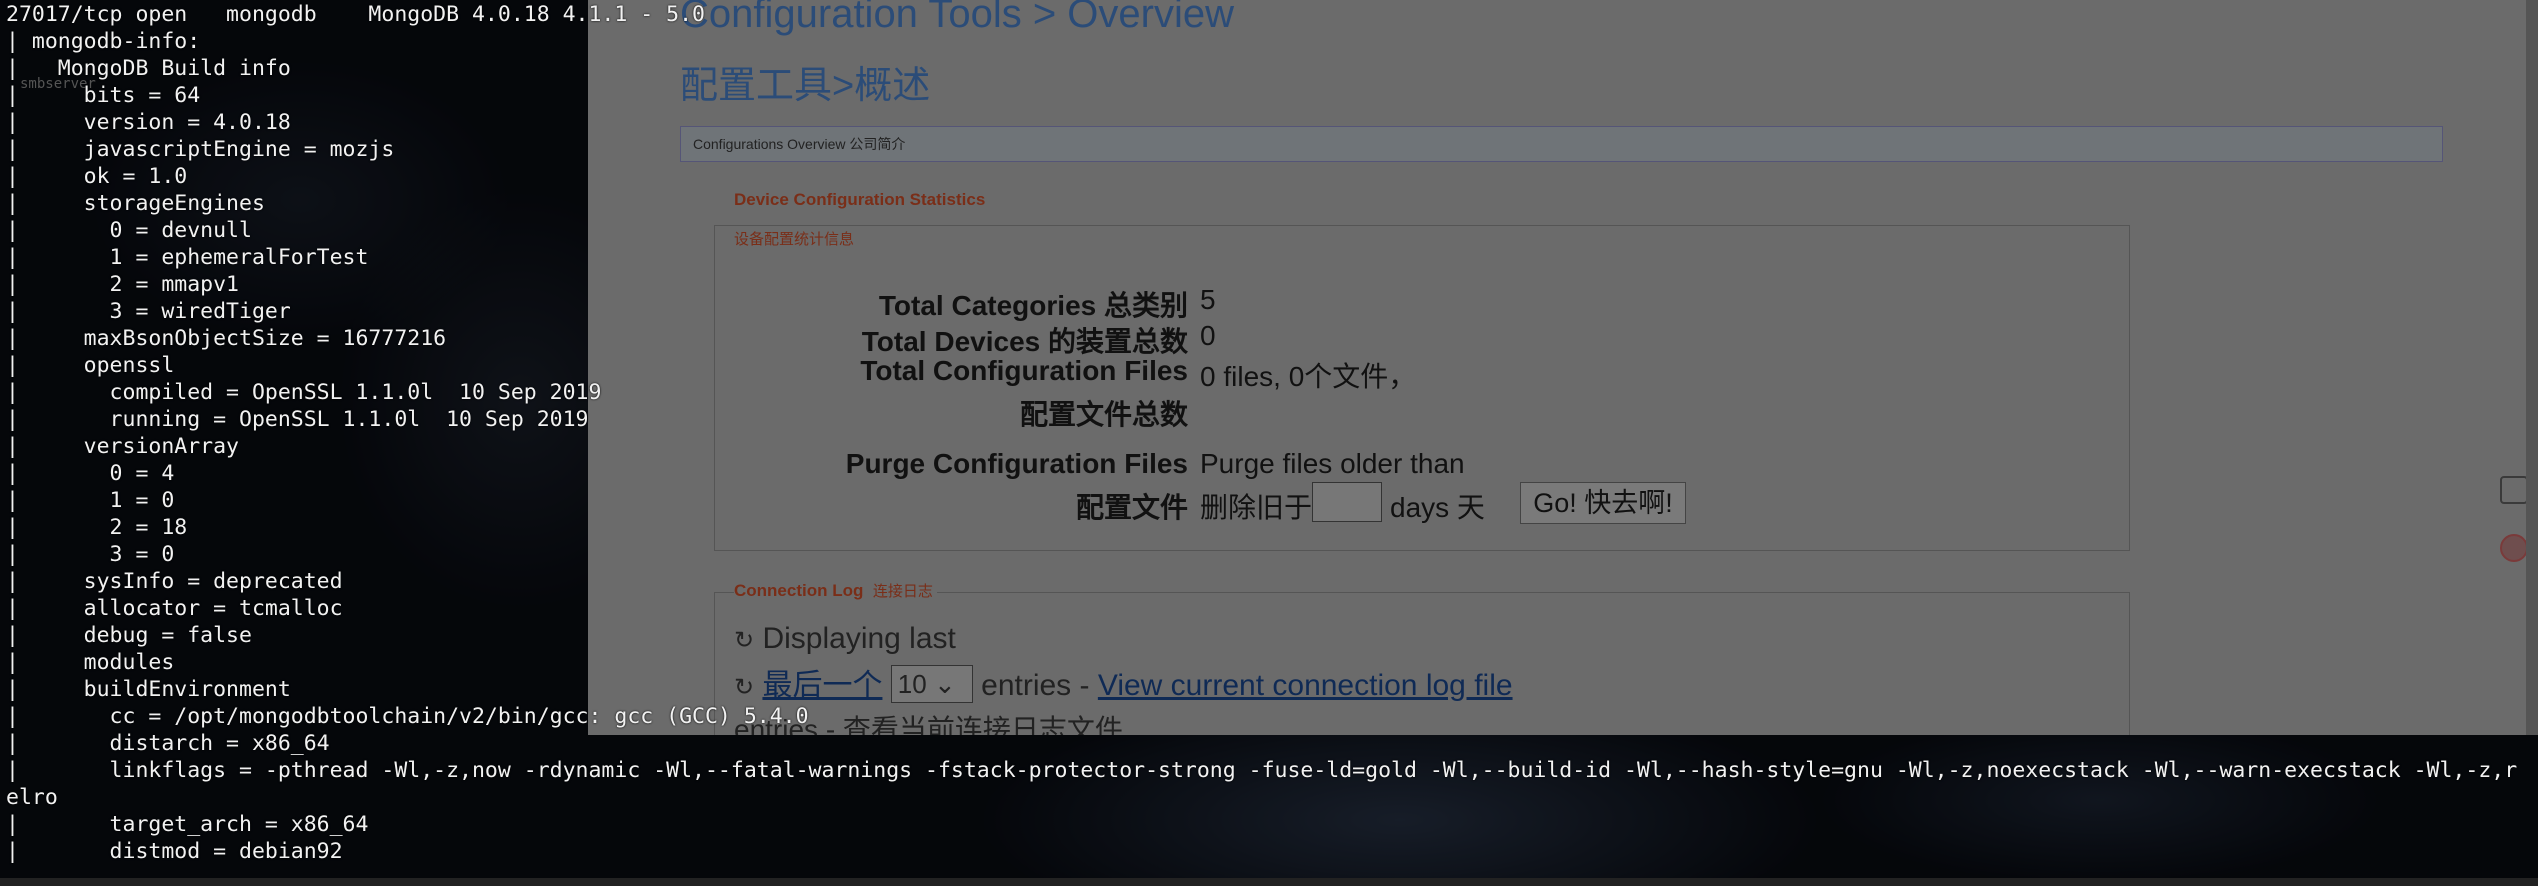 The image size is (2538, 886). I want to click on purge-label-zh: 配置文件, so click(1131, 507).